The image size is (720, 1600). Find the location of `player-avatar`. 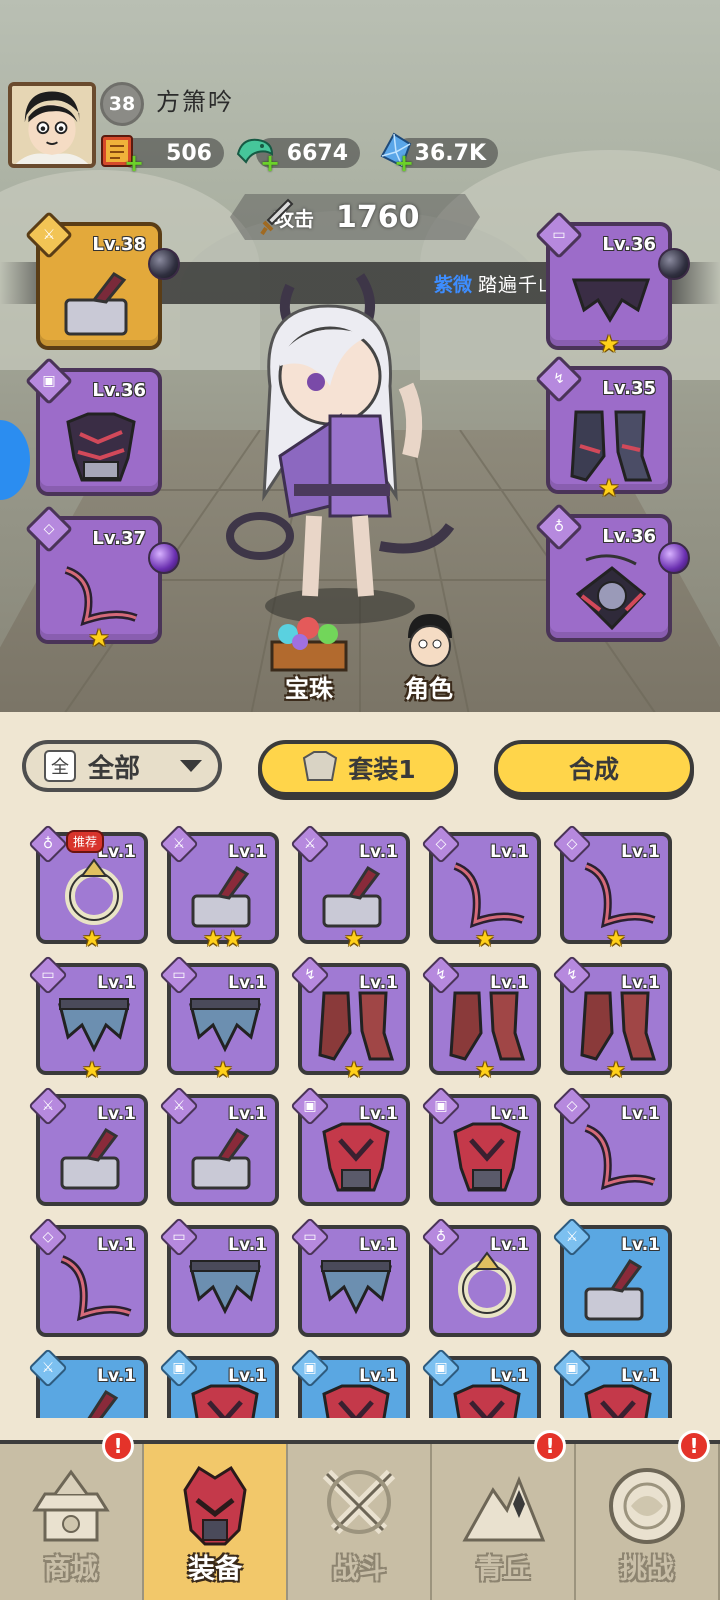

player-avatar is located at coordinates (52, 125).